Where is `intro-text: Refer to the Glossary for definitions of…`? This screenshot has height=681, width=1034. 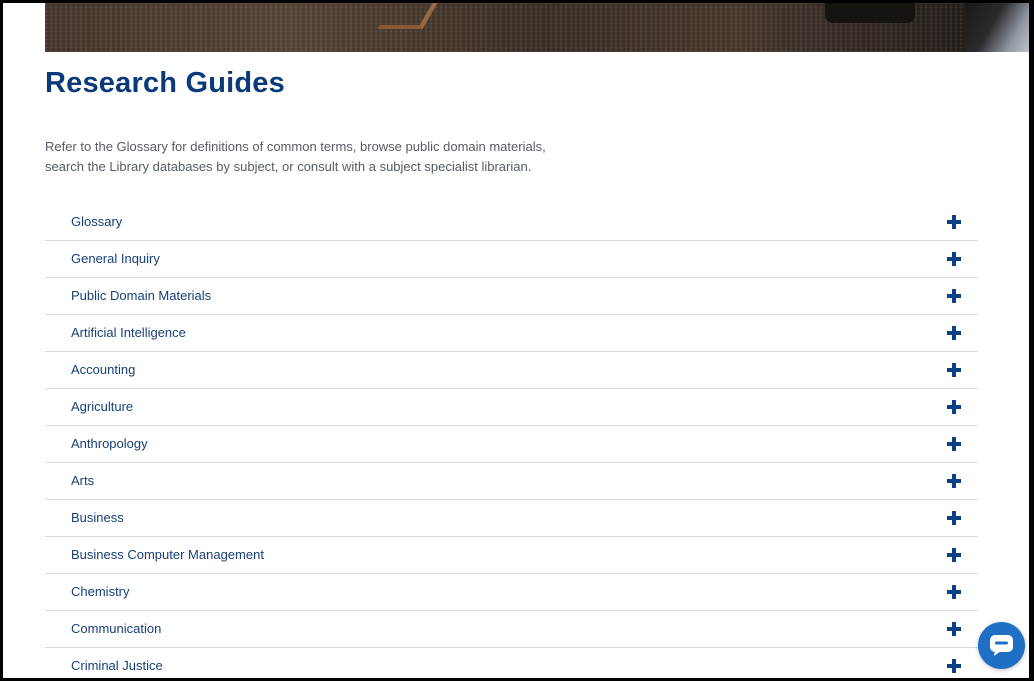
intro-text: Refer to the Glossary for definitions of… is located at coordinates (325, 157).